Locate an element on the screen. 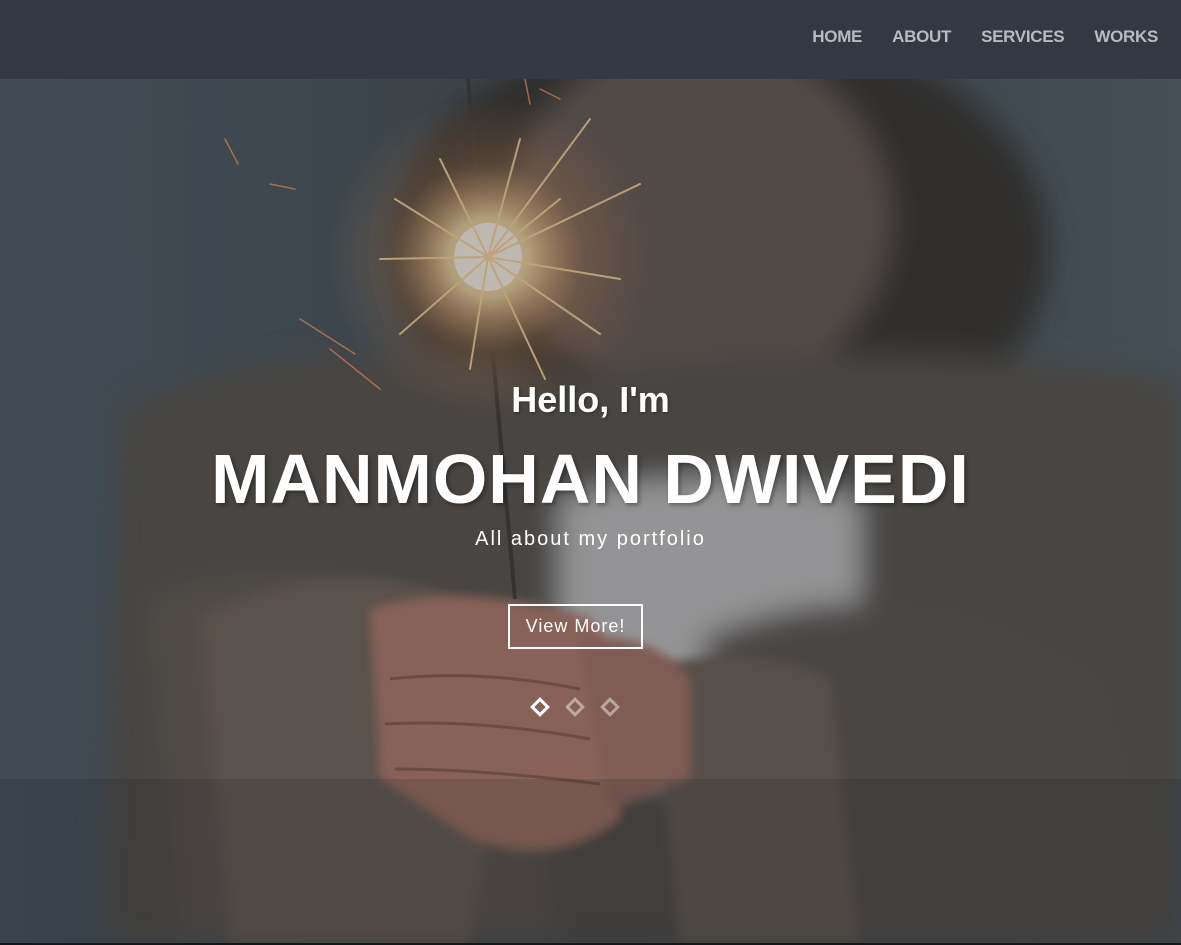 The height and width of the screenshot is (945, 1181). nav-link-works: WORKS is located at coordinates (1126, 37).